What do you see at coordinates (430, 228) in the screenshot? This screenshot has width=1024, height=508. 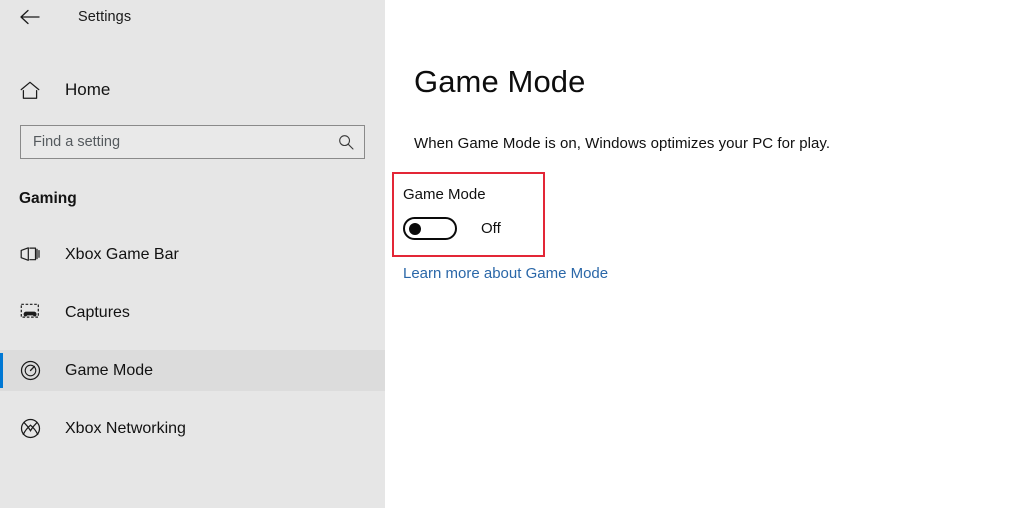 I see `game-mode-toggle` at bounding box center [430, 228].